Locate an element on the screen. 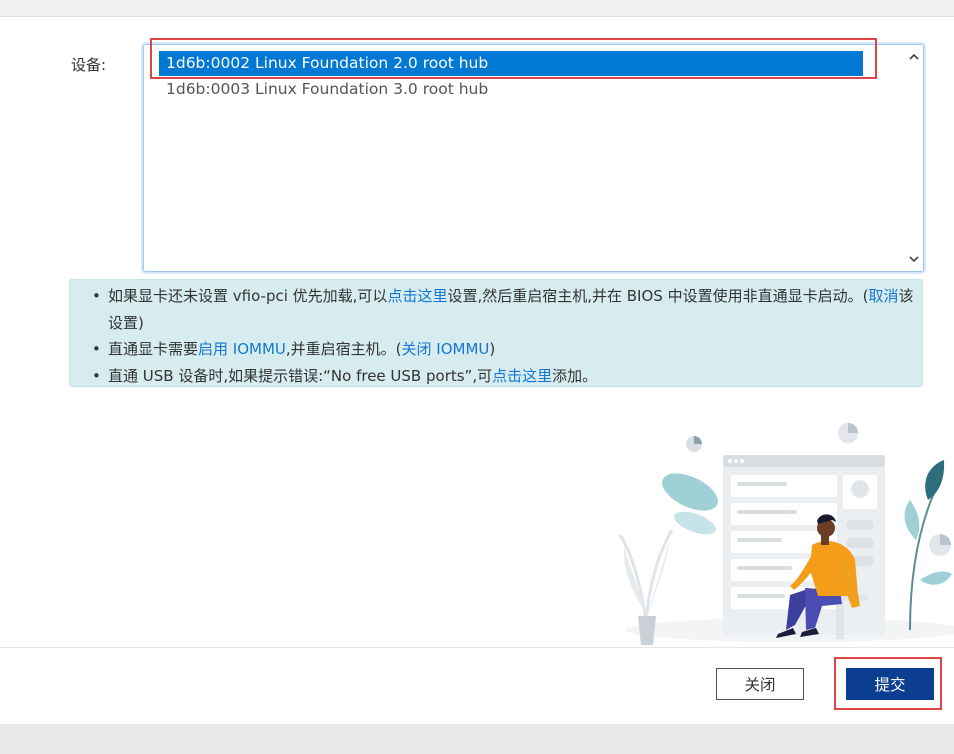  chevron-down-icon is located at coordinates (914, 259).